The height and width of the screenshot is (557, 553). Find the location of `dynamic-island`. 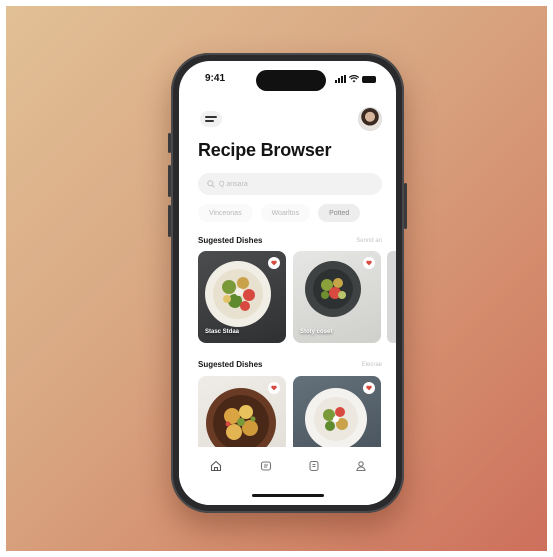

dynamic-island is located at coordinates (291, 80).